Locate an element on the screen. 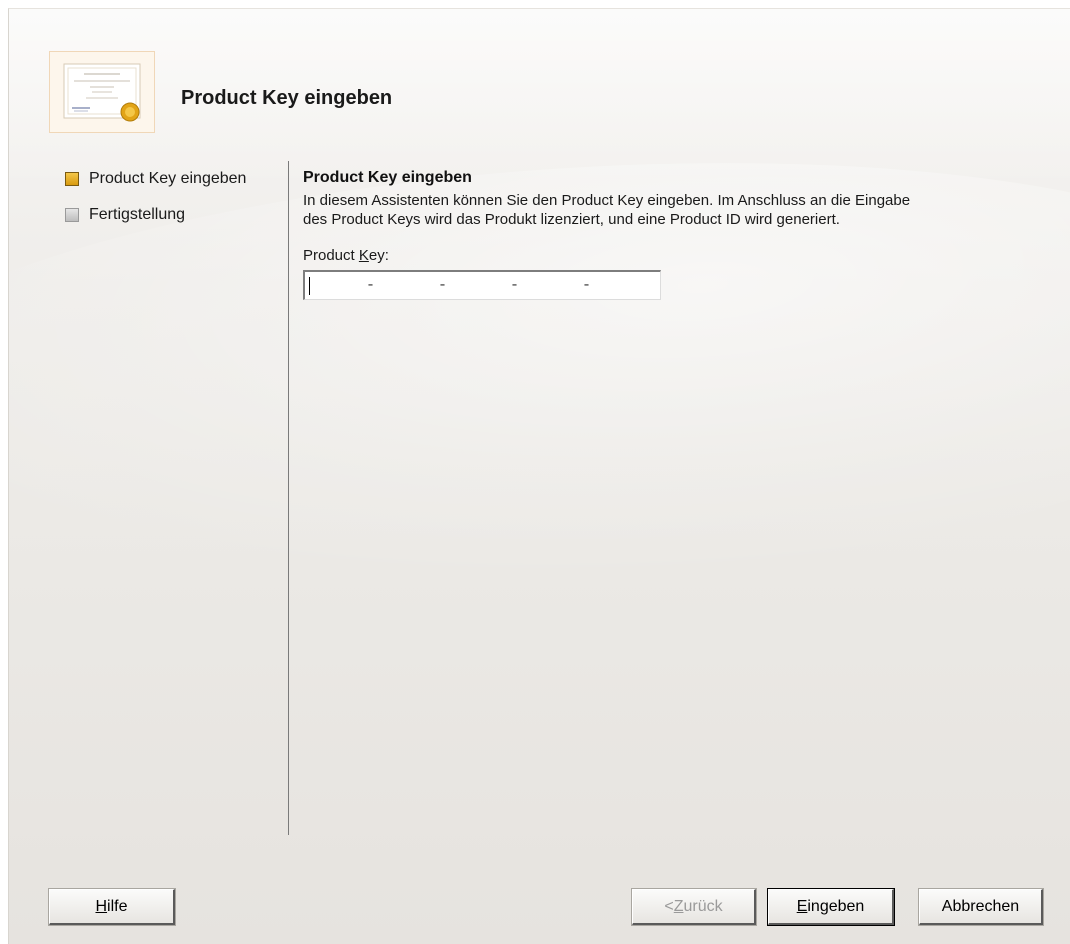 The height and width of the screenshot is (944, 1070). cancel-button: Abbrechen is located at coordinates (981, 907).